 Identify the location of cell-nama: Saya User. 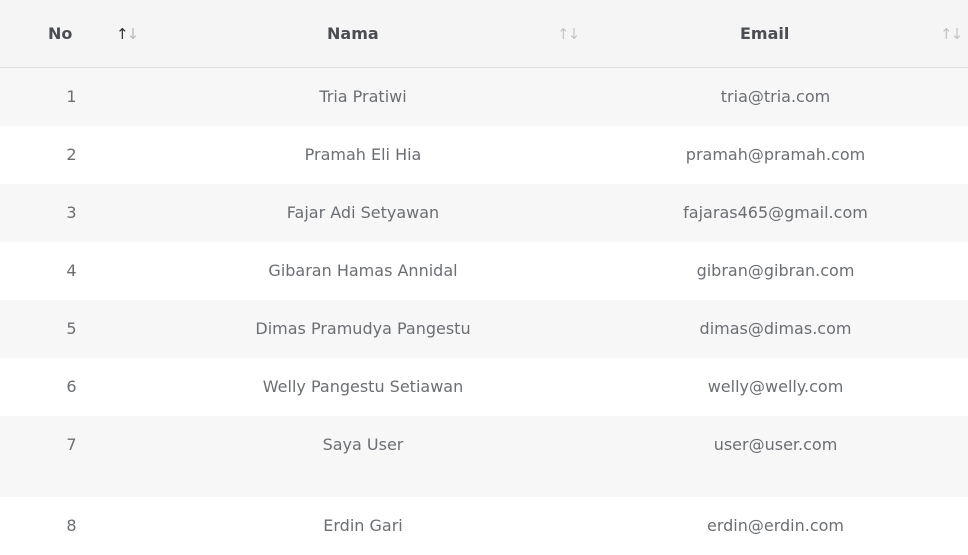
(363, 456).